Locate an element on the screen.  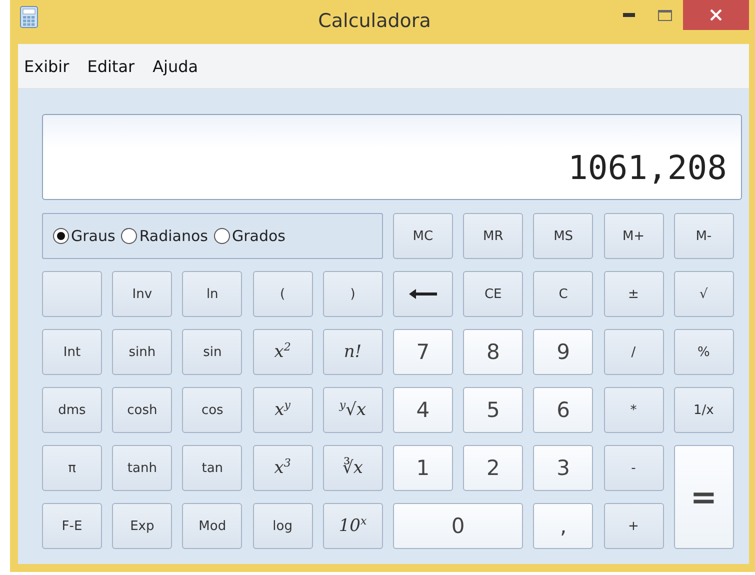
function-button: x$^{y}$ is located at coordinates (282, 410).